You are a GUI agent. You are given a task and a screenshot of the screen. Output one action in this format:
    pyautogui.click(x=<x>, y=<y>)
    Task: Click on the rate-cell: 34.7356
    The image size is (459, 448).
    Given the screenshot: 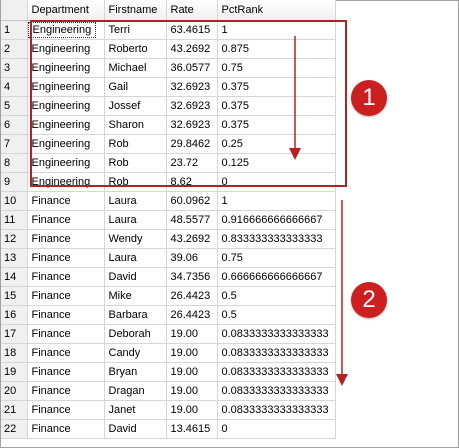 What is the action you would take?
    pyautogui.click(x=192, y=277)
    